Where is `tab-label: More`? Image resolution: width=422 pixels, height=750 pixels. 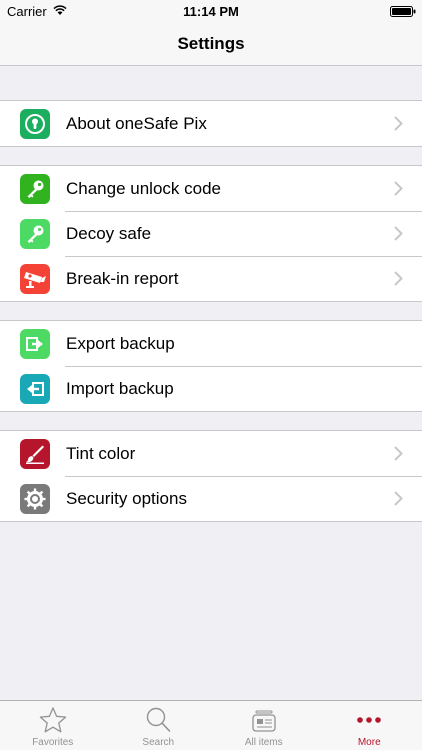
tab-label: More is located at coordinates (369, 742).